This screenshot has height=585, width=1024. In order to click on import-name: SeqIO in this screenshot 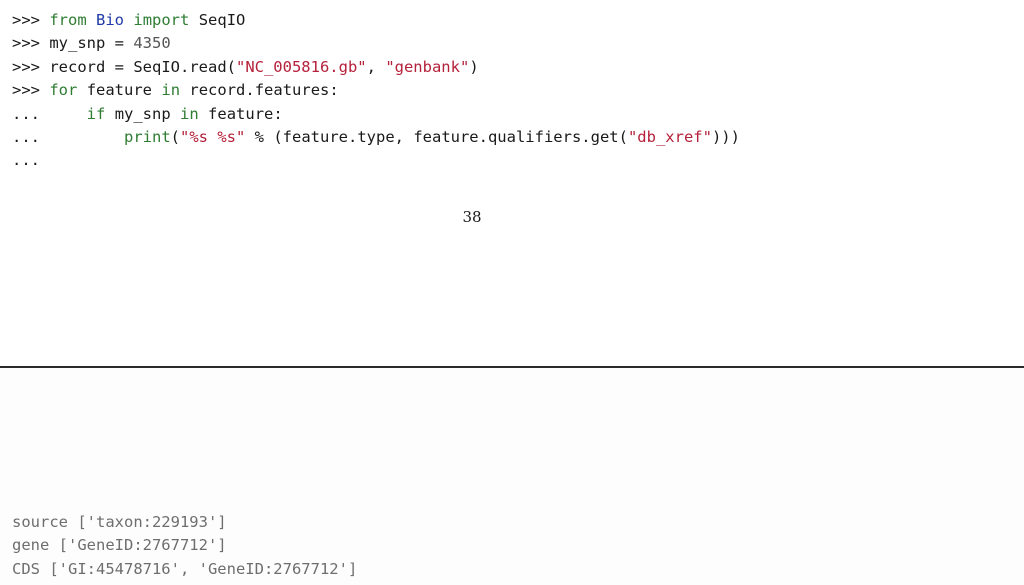, I will do `click(222, 20)`.